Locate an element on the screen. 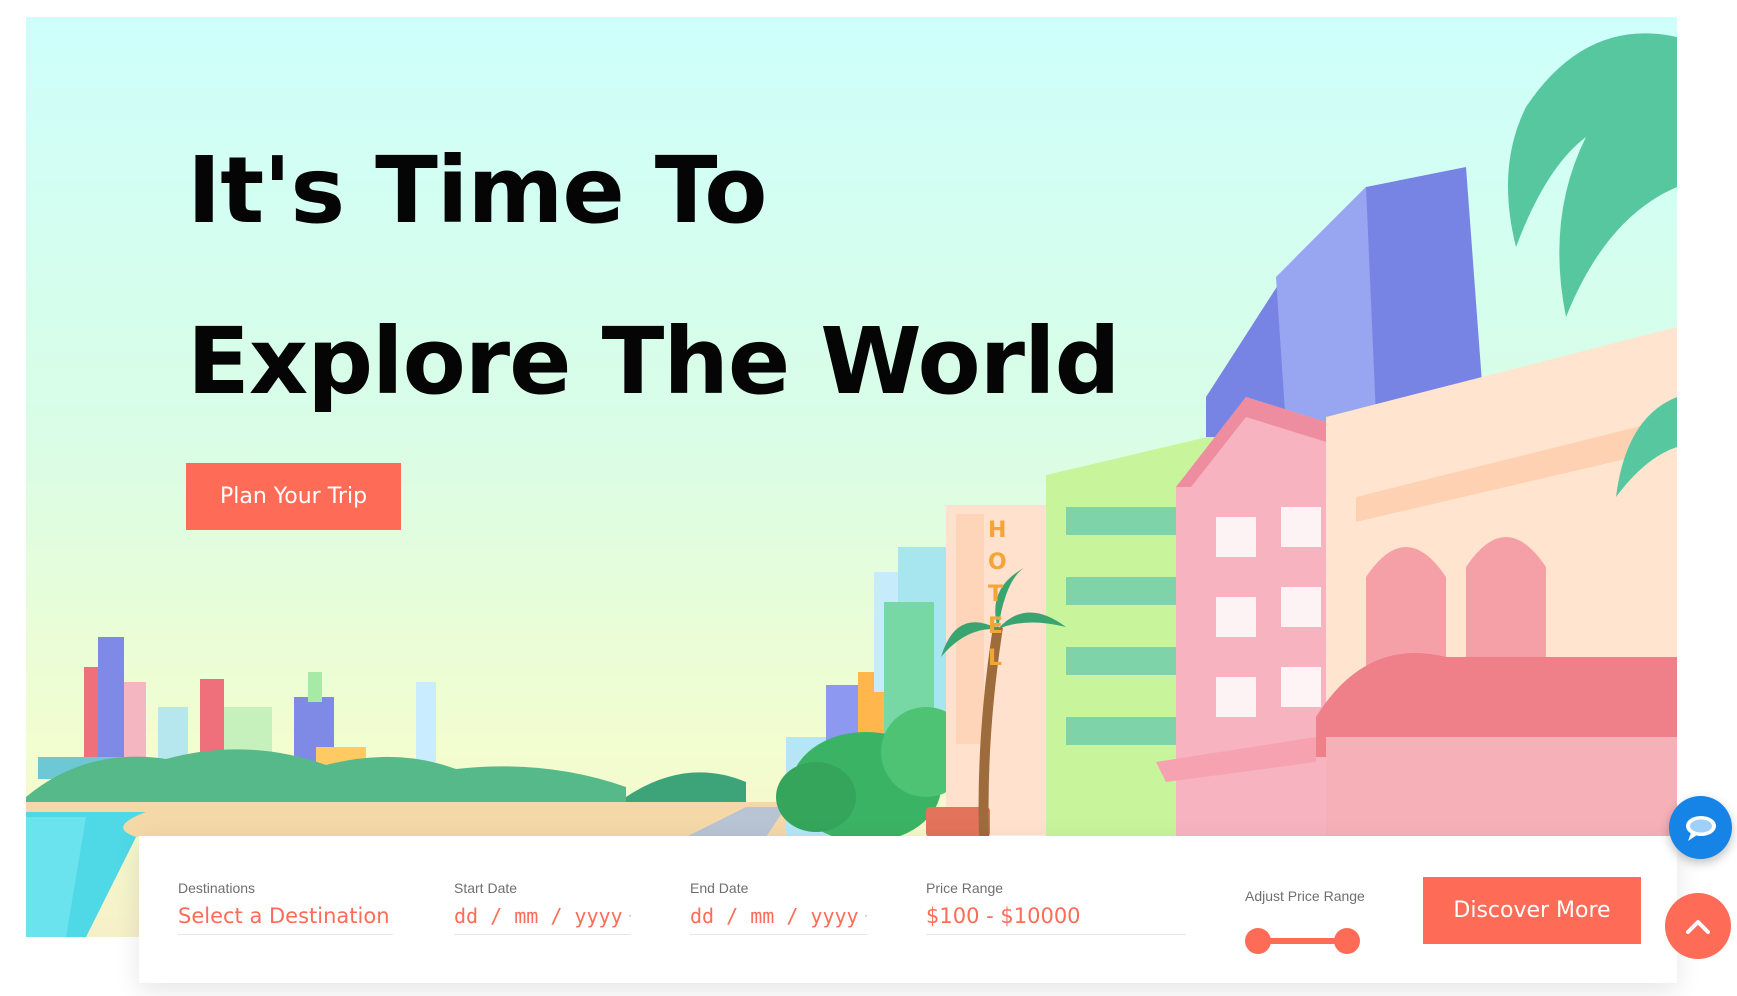  start-date-placeholder: dd / mm / yyyy is located at coordinates (538, 916).